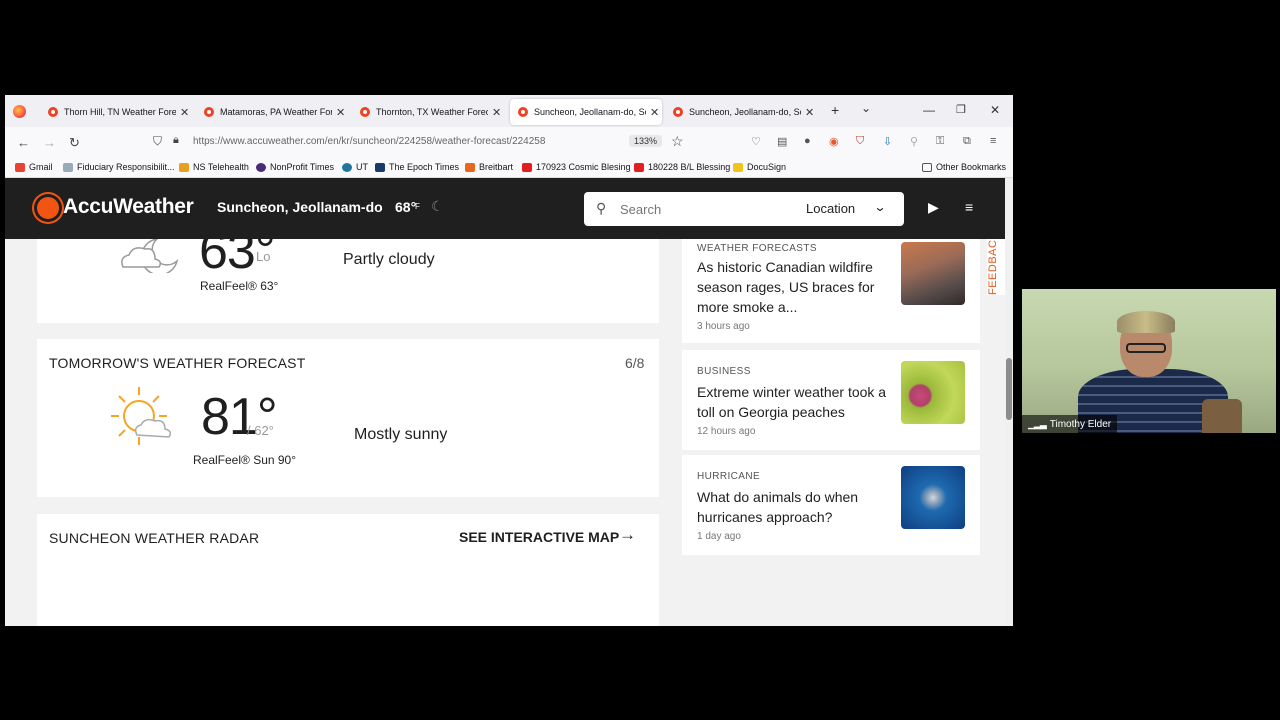 The image size is (1280, 720). I want to click on person-glasses, so click(1146, 348).